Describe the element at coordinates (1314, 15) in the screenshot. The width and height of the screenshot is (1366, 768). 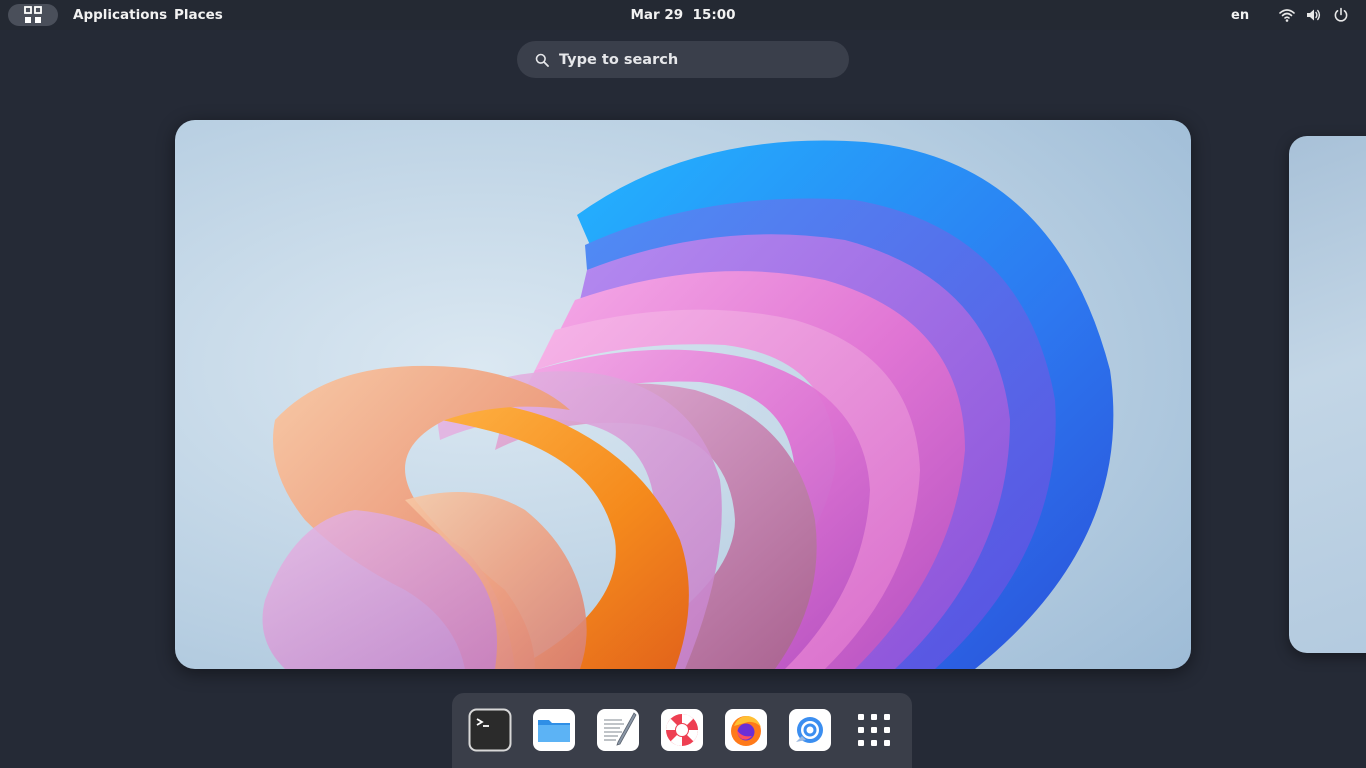
I see `volume-icon` at that location.